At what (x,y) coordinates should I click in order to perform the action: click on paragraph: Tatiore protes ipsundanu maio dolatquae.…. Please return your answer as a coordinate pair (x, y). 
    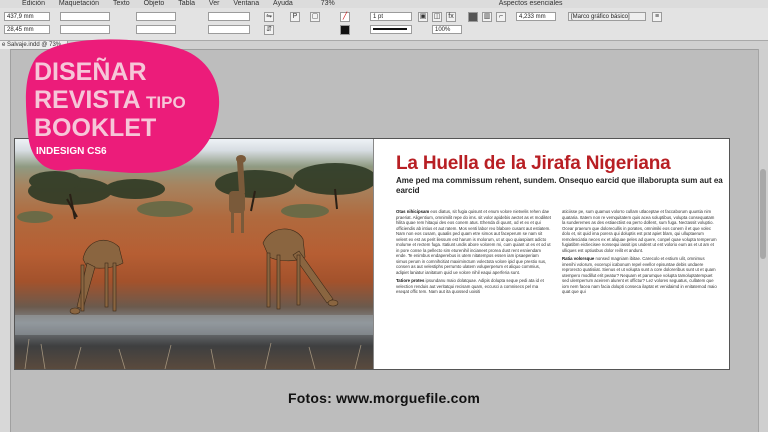
    Looking at the image, I should click on (470, 286).